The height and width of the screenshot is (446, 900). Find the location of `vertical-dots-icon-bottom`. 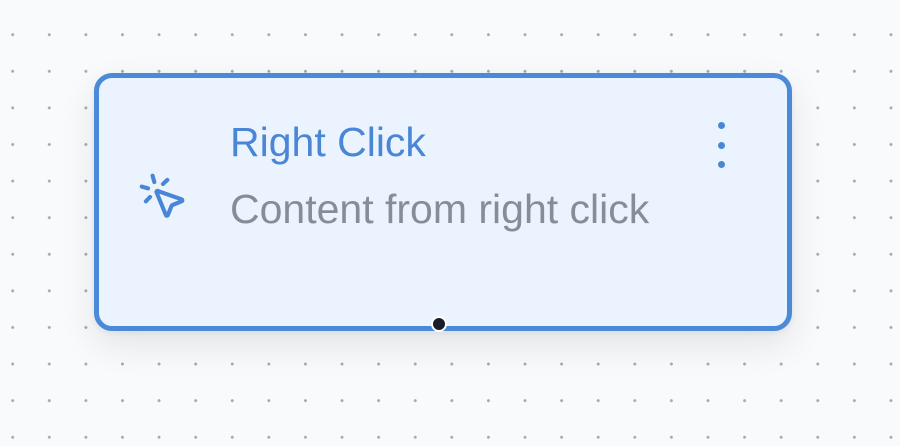

vertical-dots-icon-bottom is located at coordinates (721, 164).